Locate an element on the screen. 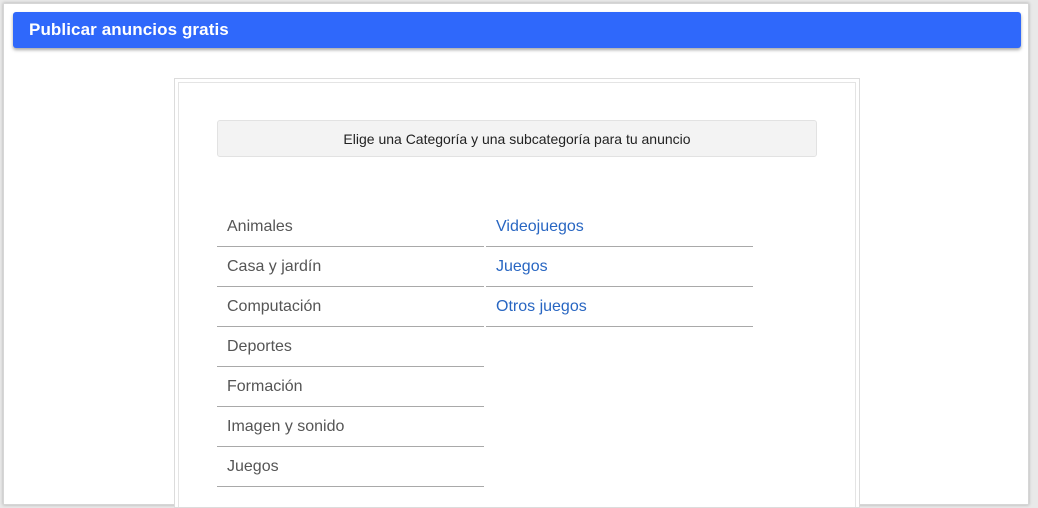 This screenshot has height=508, width=1038. category-item-deportes: Deportes is located at coordinates (350, 347).